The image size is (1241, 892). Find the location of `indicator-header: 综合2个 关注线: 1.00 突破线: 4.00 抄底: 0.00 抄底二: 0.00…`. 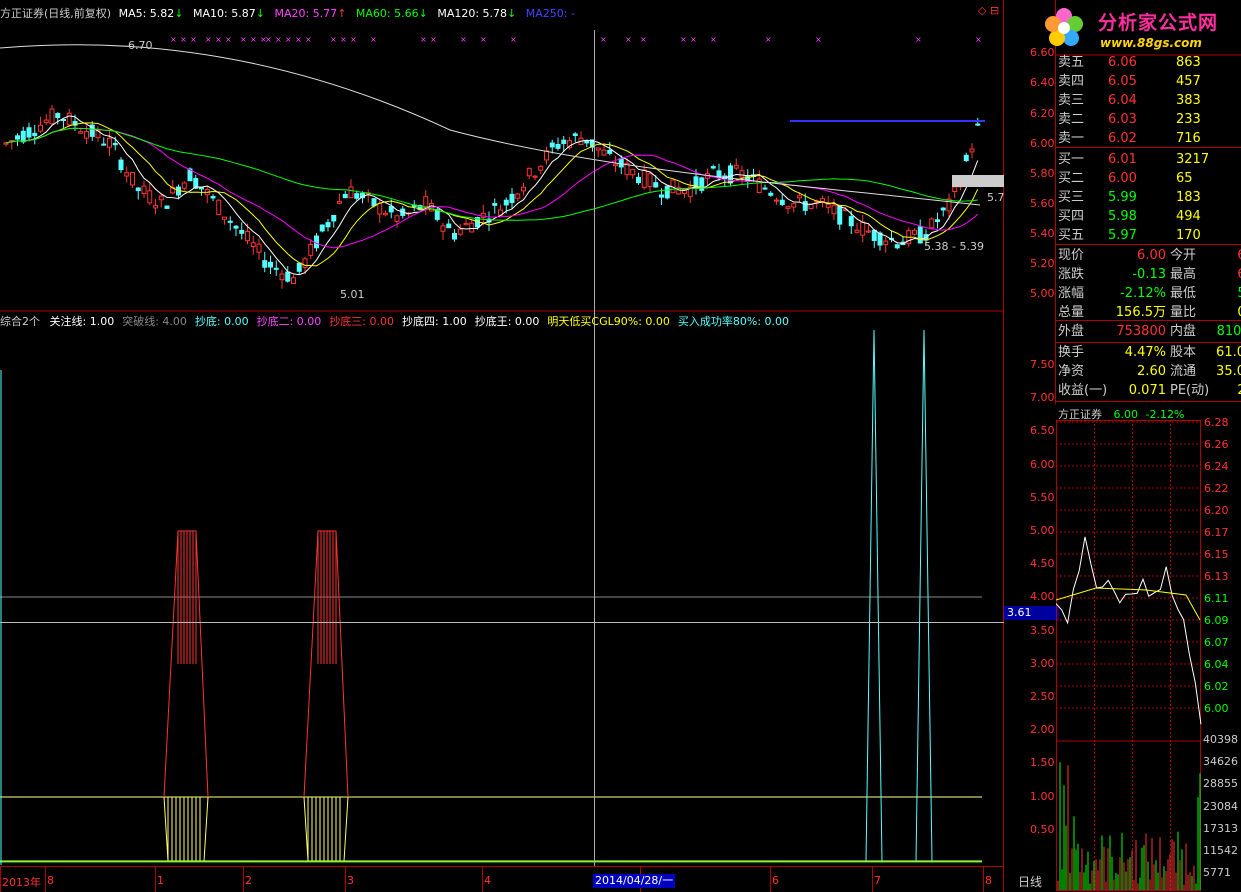

indicator-header: 综合2个 关注线: 1.00 突破线: 4.00 抄底: 0.00 抄底二: 0.00… is located at coordinates (398, 321).